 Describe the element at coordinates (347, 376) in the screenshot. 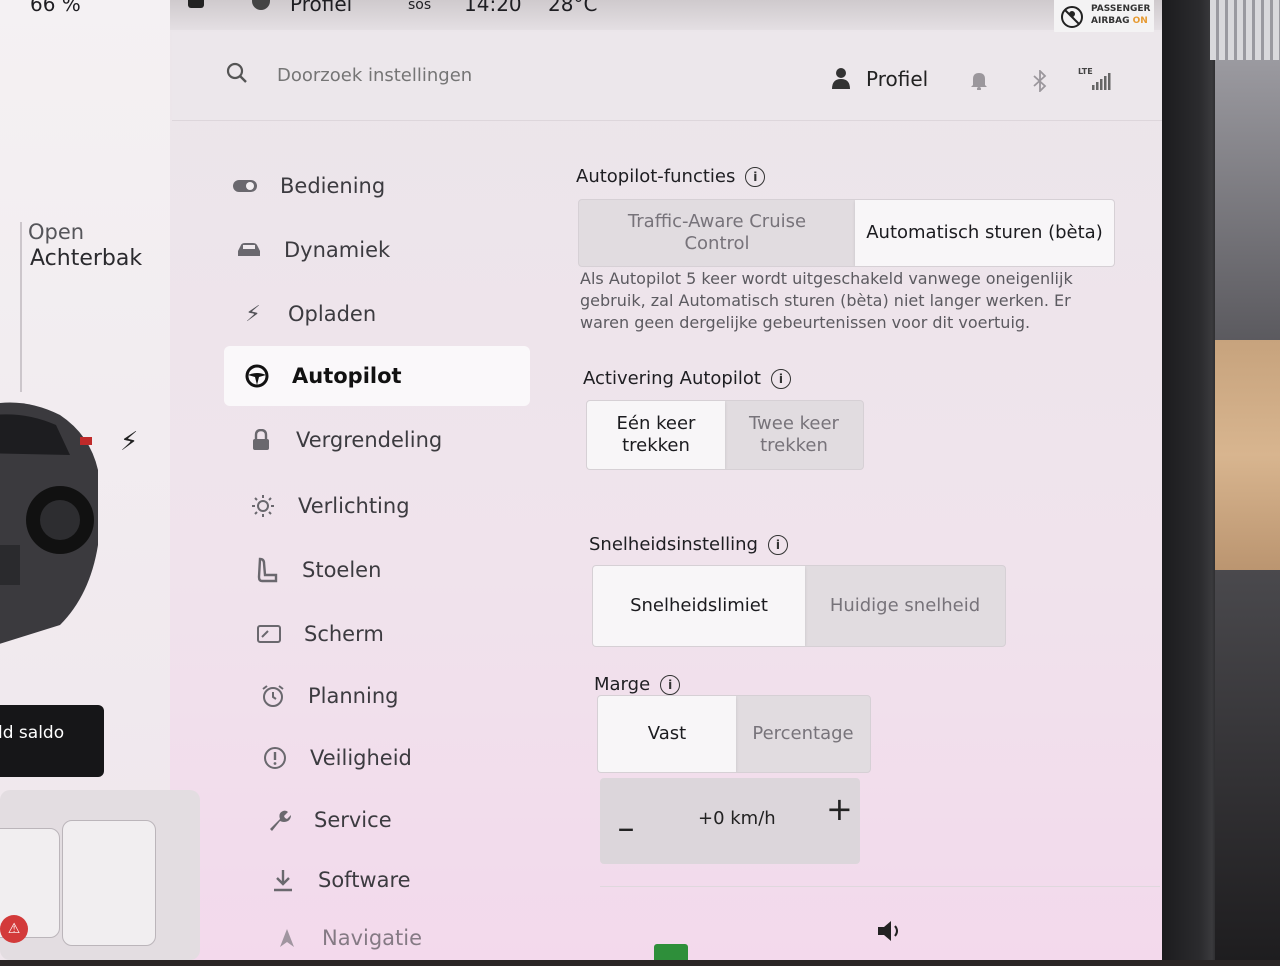

I see `nav-label: Autopilot` at that location.